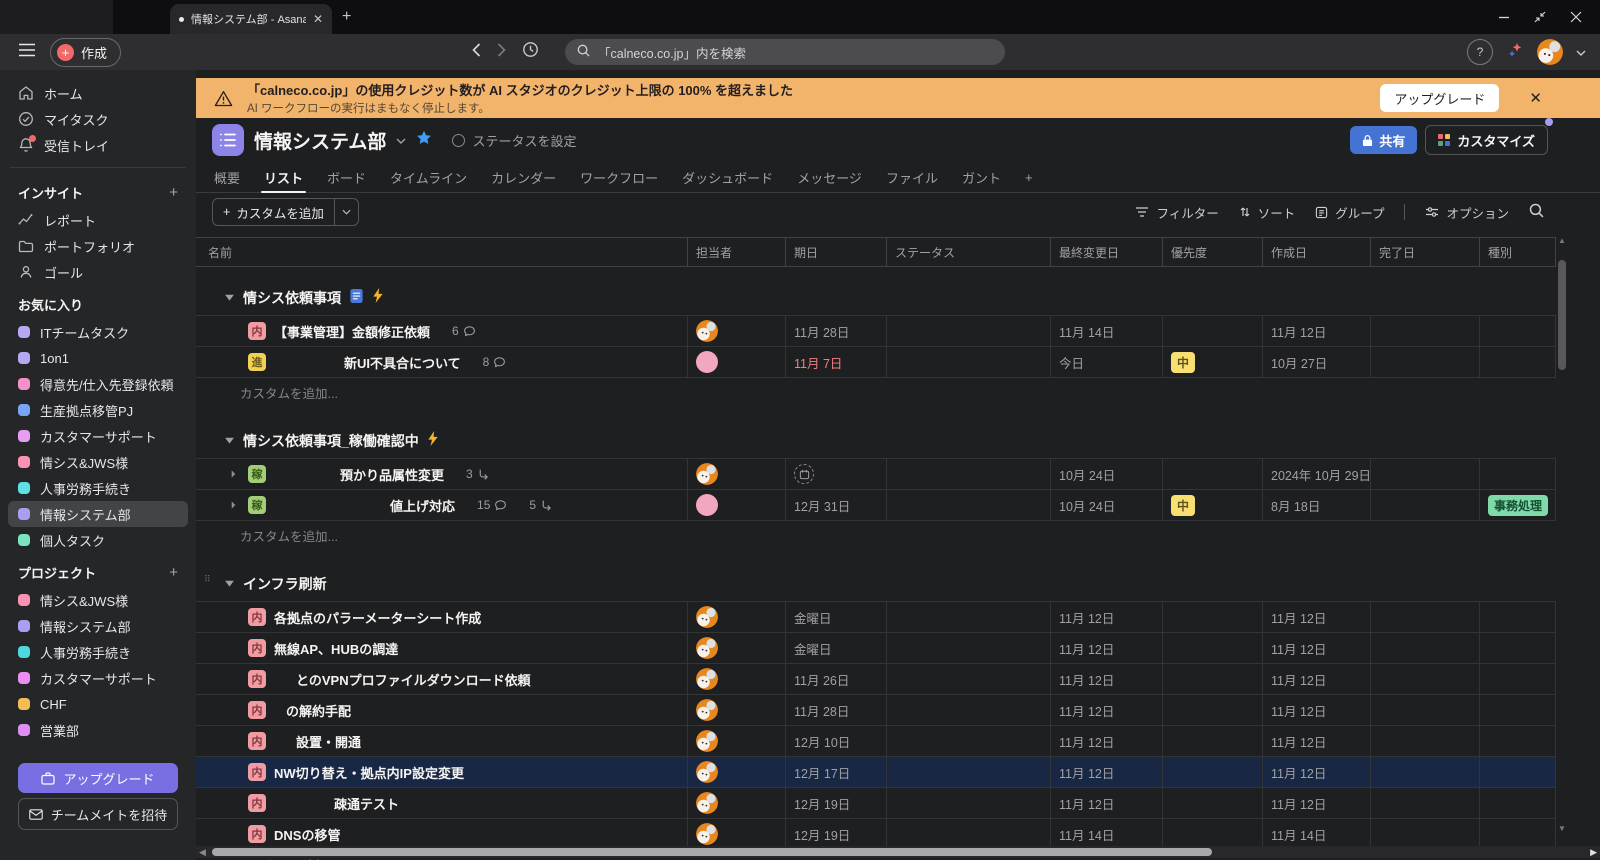  What do you see at coordinates (836, 679) in the screenshot?
I see `due-date-cell: 11月 26日` at bounding box center [836, 679].